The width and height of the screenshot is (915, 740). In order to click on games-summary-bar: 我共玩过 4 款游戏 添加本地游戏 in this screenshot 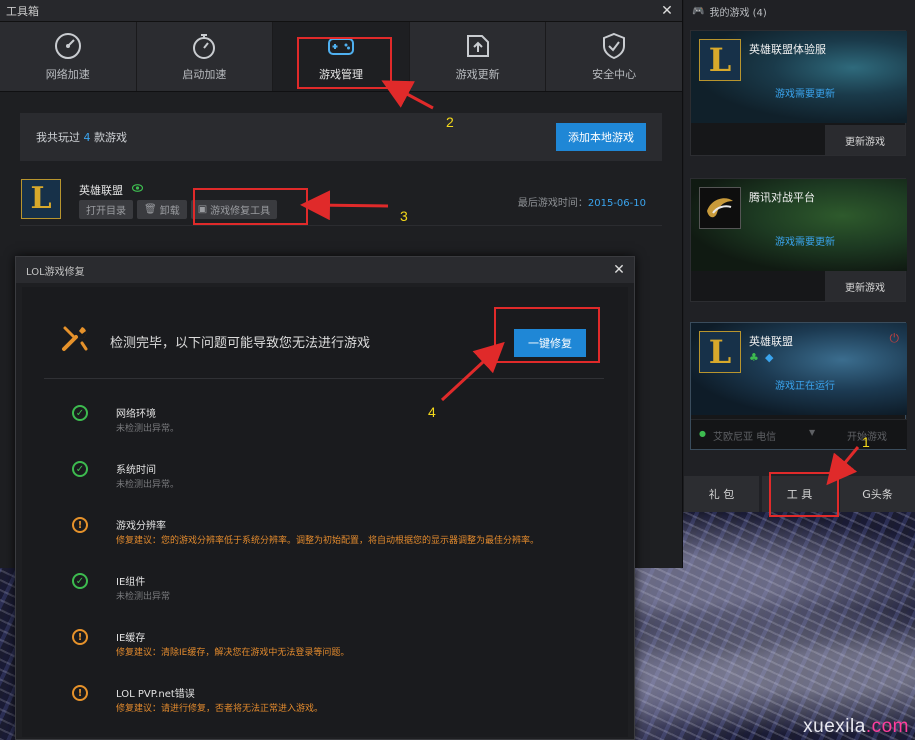, I will do `click(341, 137)`.